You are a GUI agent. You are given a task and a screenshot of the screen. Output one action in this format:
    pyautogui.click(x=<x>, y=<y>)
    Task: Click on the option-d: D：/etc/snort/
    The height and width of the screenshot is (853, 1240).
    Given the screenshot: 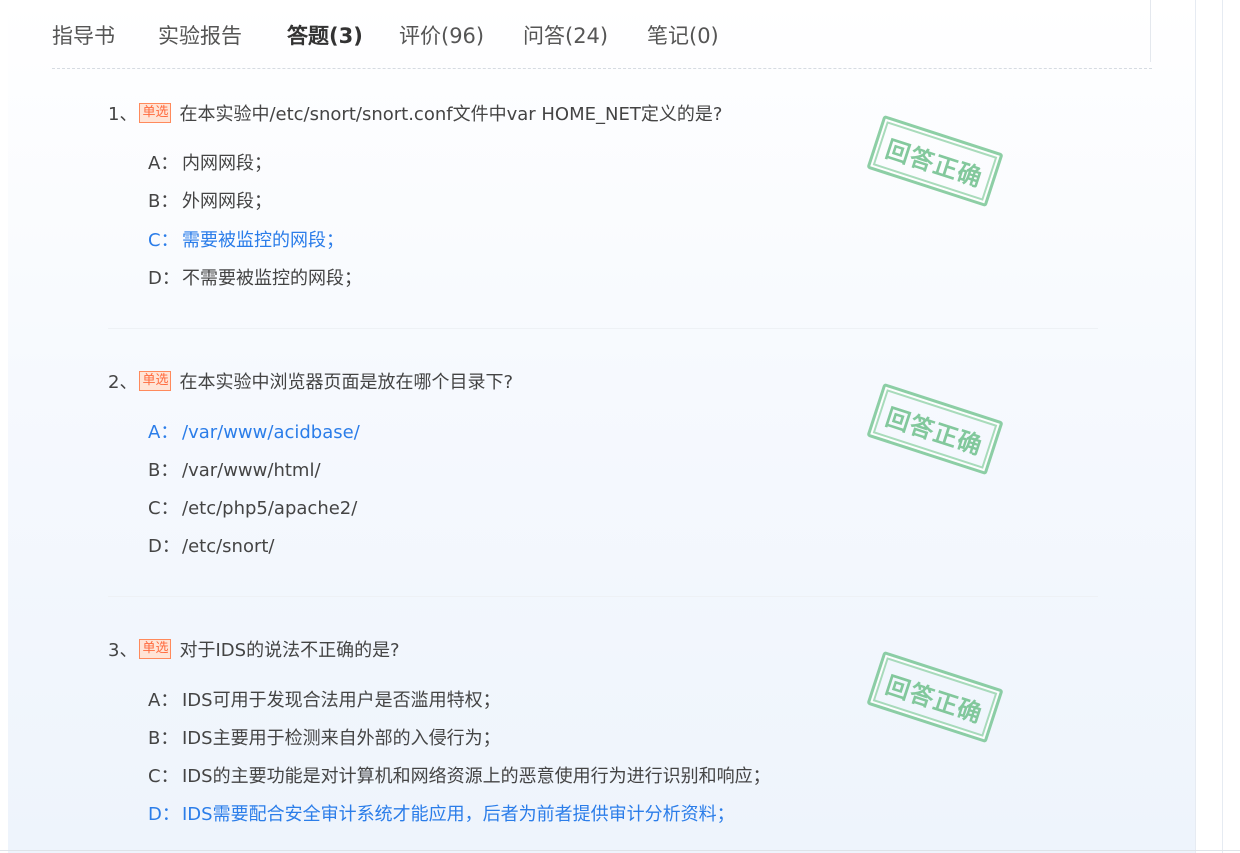 What is the action you would take?
    pyautogui.click(x=211, y=545)
    